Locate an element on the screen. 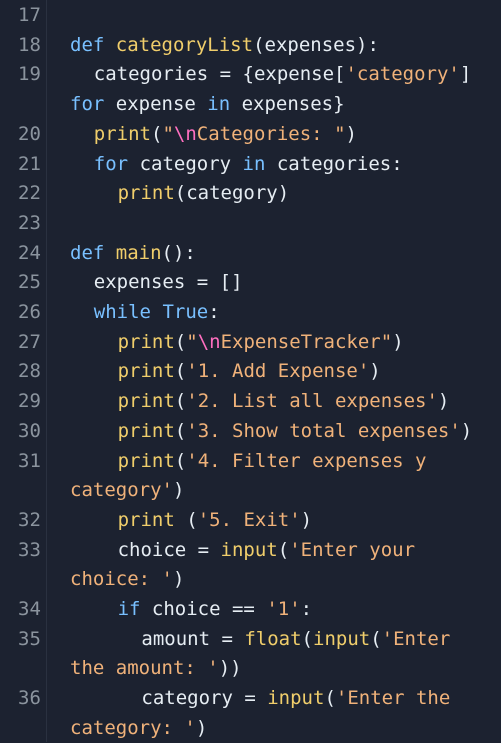 This screenshot has width=501, height=743. token-plain: choice == is located at coordinates (203, 609).